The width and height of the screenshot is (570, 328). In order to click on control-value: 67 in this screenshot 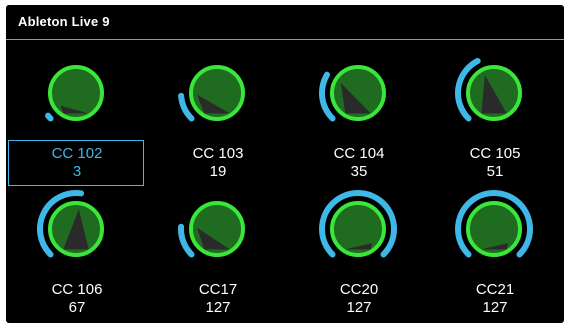, I will do `click(77, 307)`.